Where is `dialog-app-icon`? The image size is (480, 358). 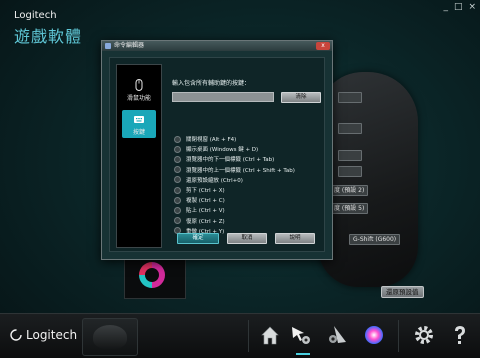 dialog-app-icon is located at coordinates (108, 46).